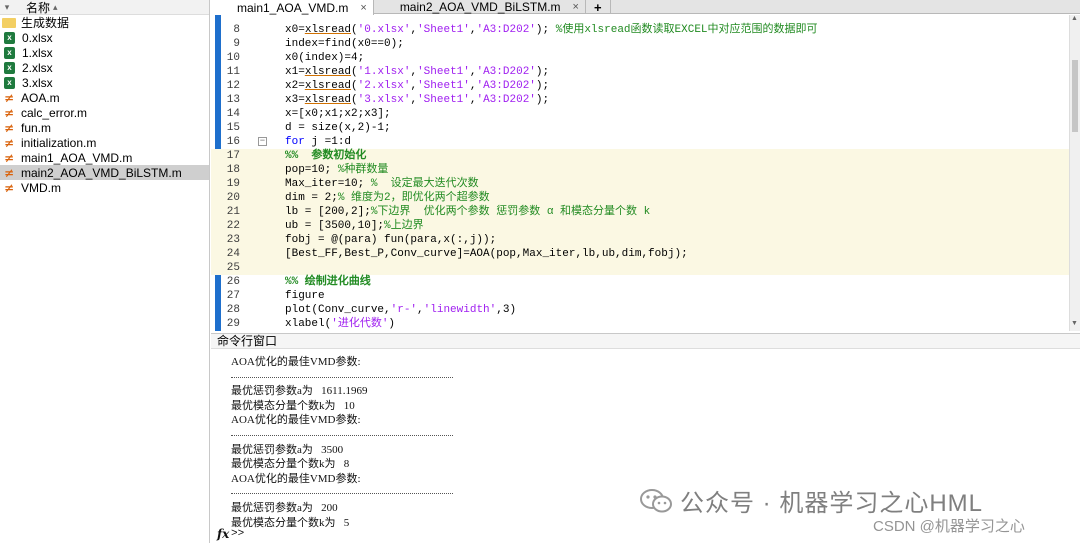 The height and width of the screenshot is (543, 1080). What do you see at coordinates (233, 170) in the screenshot?
I see `line-number: 18` at bounding box center [233, 170].